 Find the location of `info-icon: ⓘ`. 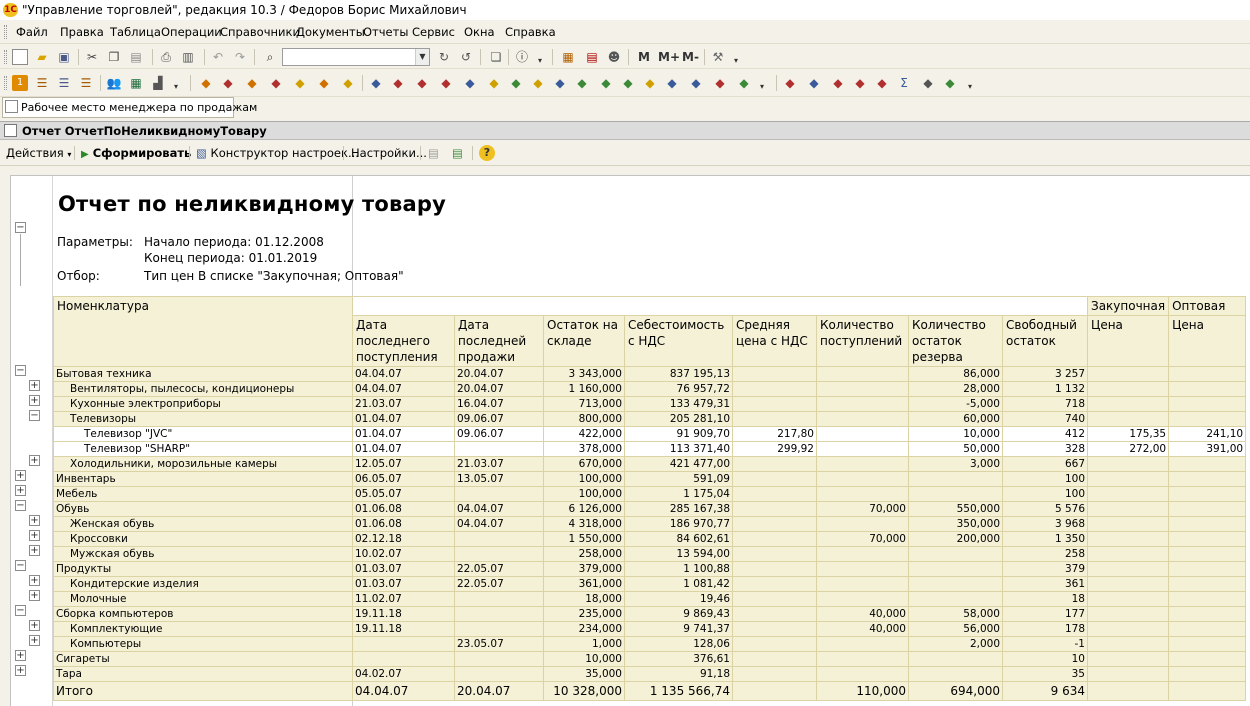

info-icon: ⓘ is located at coordinates (522, 57).